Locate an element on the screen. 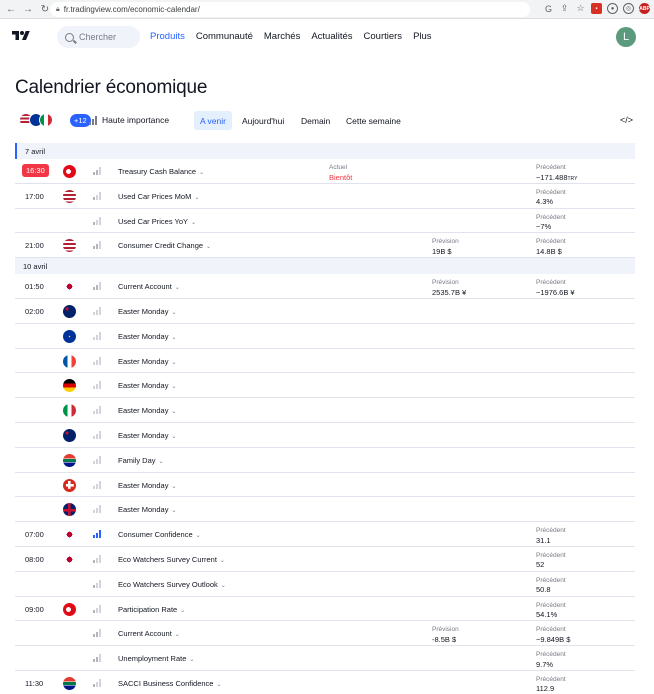 Image resolution: width=654 pixels, height=694 pixels. event-time: 16:30 is located at coordinates (35, 170).